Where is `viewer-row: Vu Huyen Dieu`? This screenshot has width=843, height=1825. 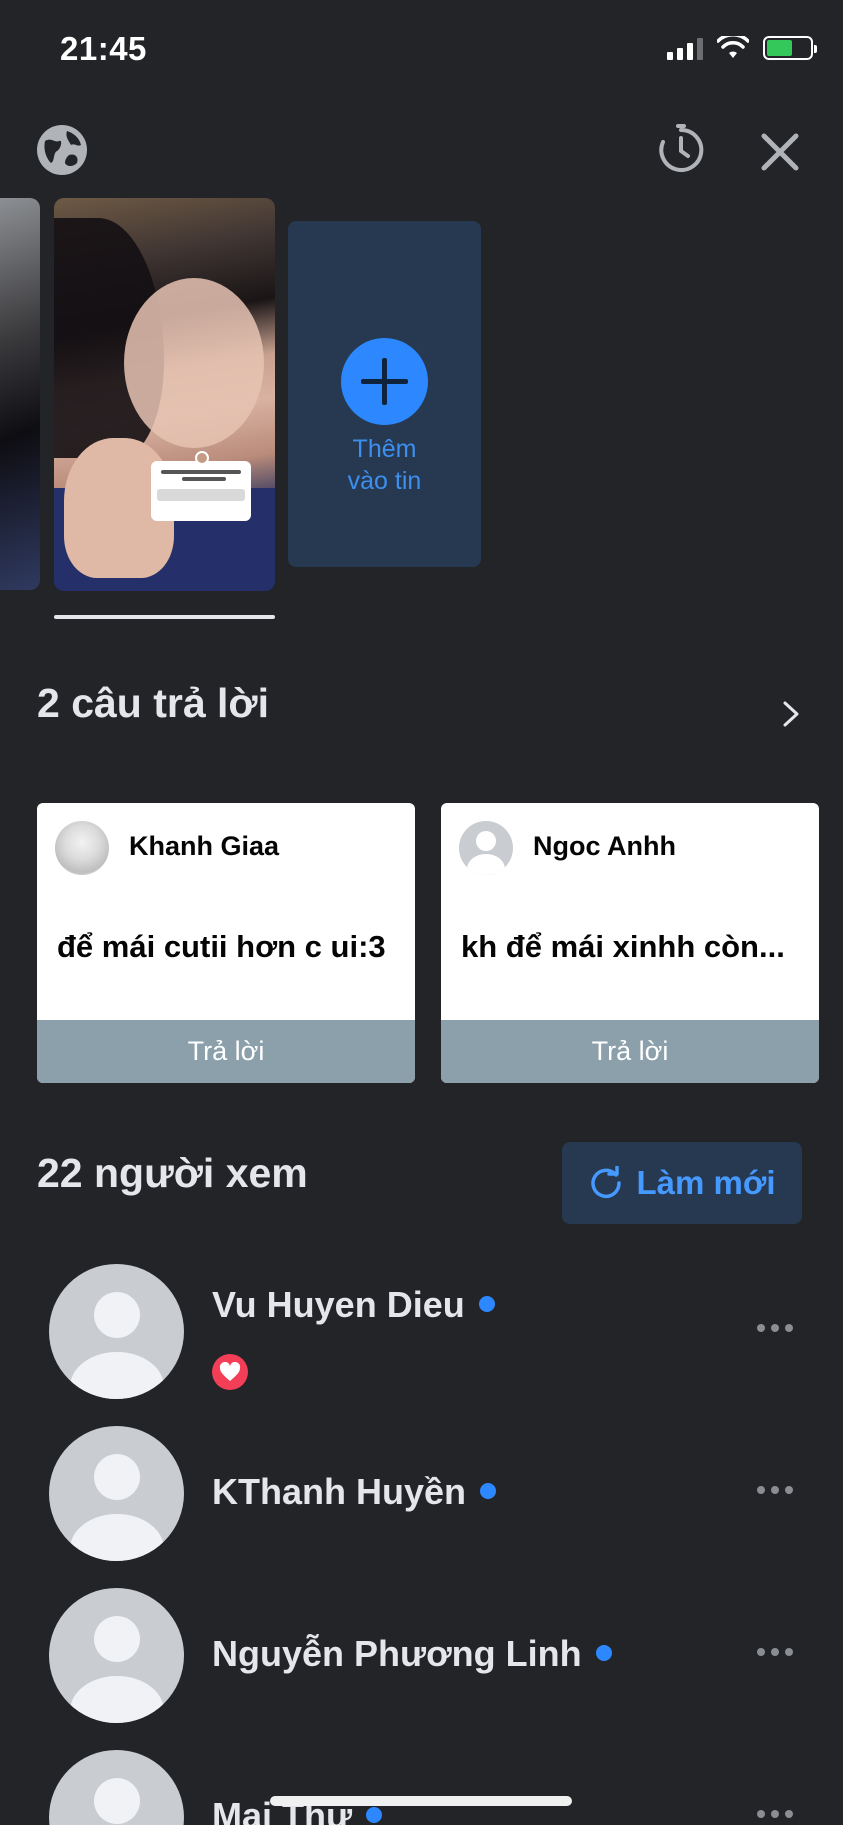
viewer-row: Vu Huyen Dieu is located at coordinates (421, 1331).